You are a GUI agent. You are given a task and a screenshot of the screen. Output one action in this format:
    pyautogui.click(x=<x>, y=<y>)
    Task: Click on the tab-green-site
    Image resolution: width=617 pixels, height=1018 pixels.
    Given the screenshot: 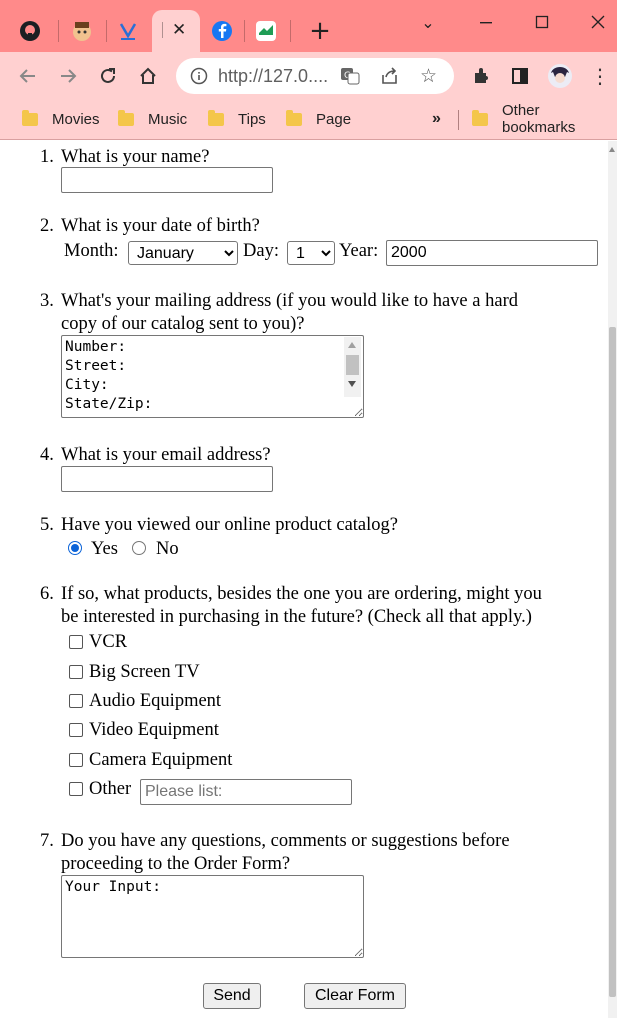 What is the action you would take?
    pyautogui.click(x=266, y=31)
    